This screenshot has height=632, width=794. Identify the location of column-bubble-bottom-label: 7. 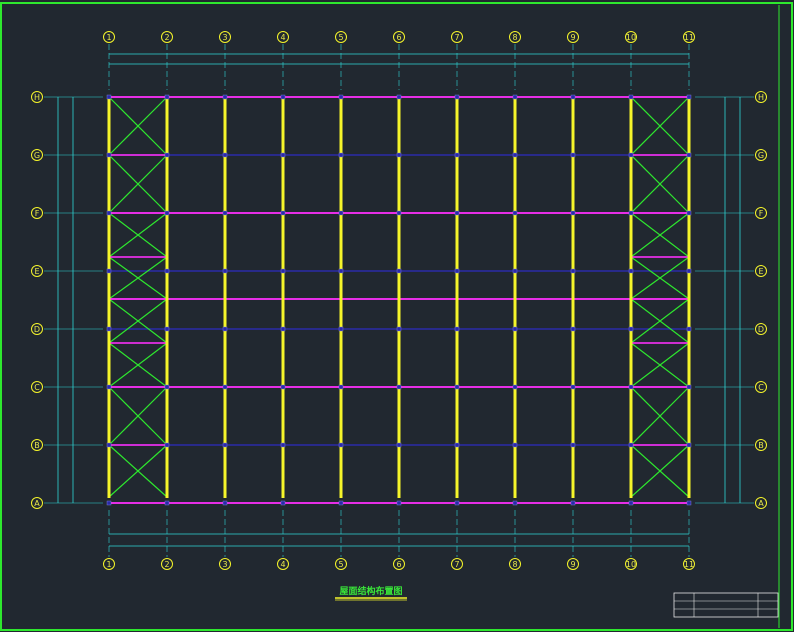
(456, 564).